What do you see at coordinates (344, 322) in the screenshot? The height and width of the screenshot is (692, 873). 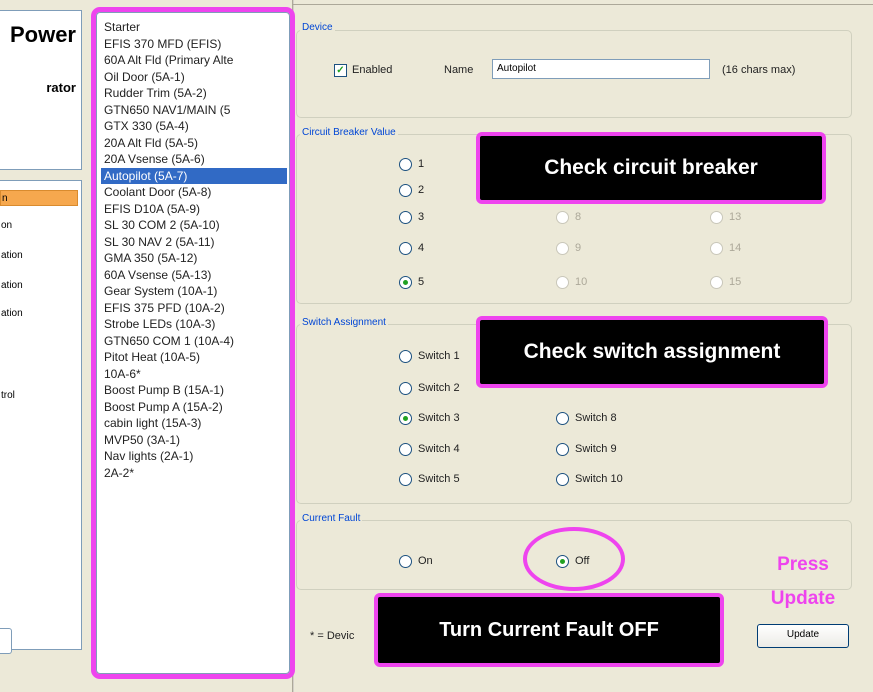 I see `switch-group-label: Switch Assignment` at bounding box center [344, 322].